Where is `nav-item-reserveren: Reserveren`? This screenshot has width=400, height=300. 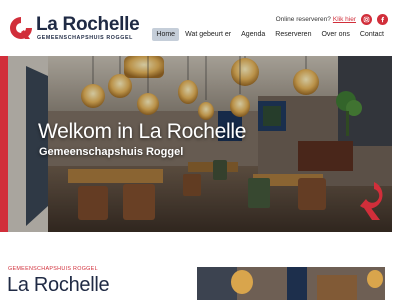 nav-item-reserveren: Reserveren is located at coordinates (293, 34).